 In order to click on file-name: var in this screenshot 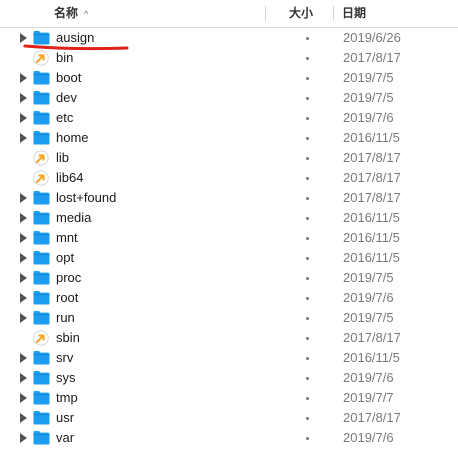, I will do `click(65, 437)`.